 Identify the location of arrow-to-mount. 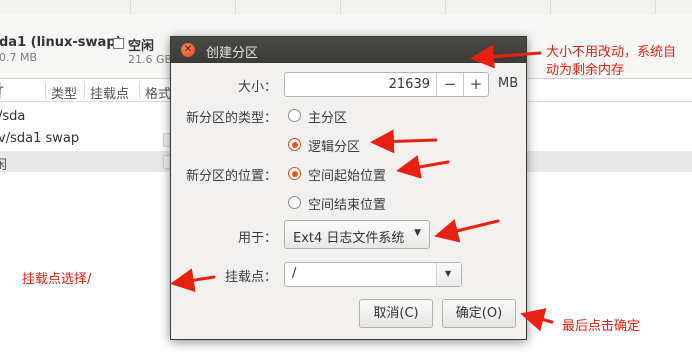
(193, 280).